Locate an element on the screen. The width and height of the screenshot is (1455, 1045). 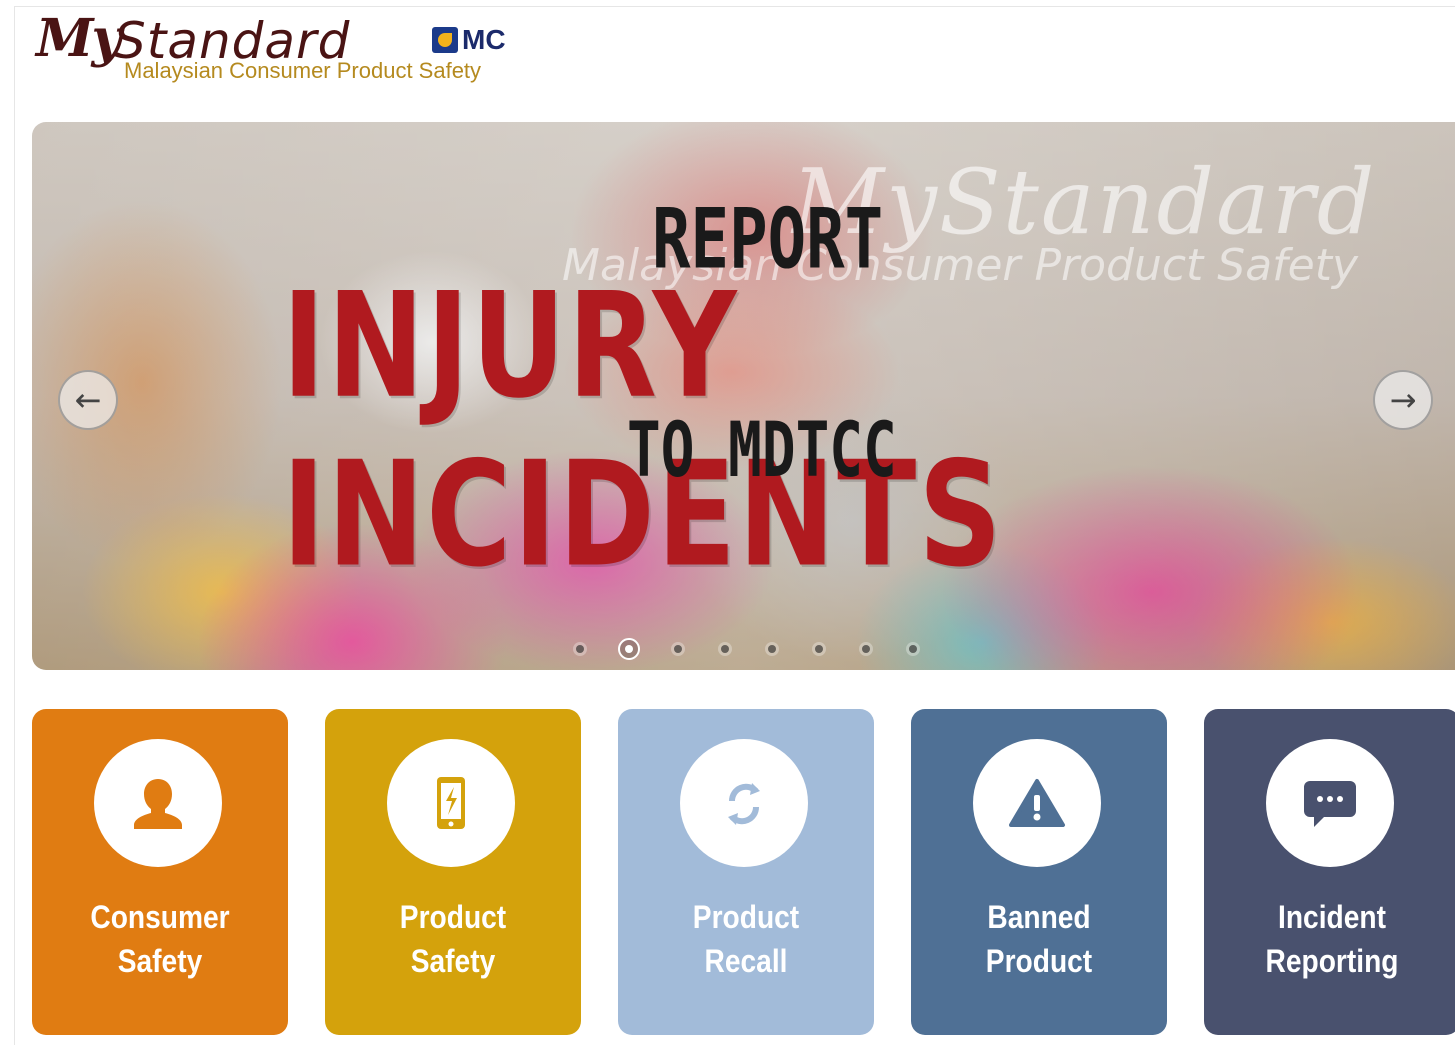
phone-icon is located at coordinates (451, 803).